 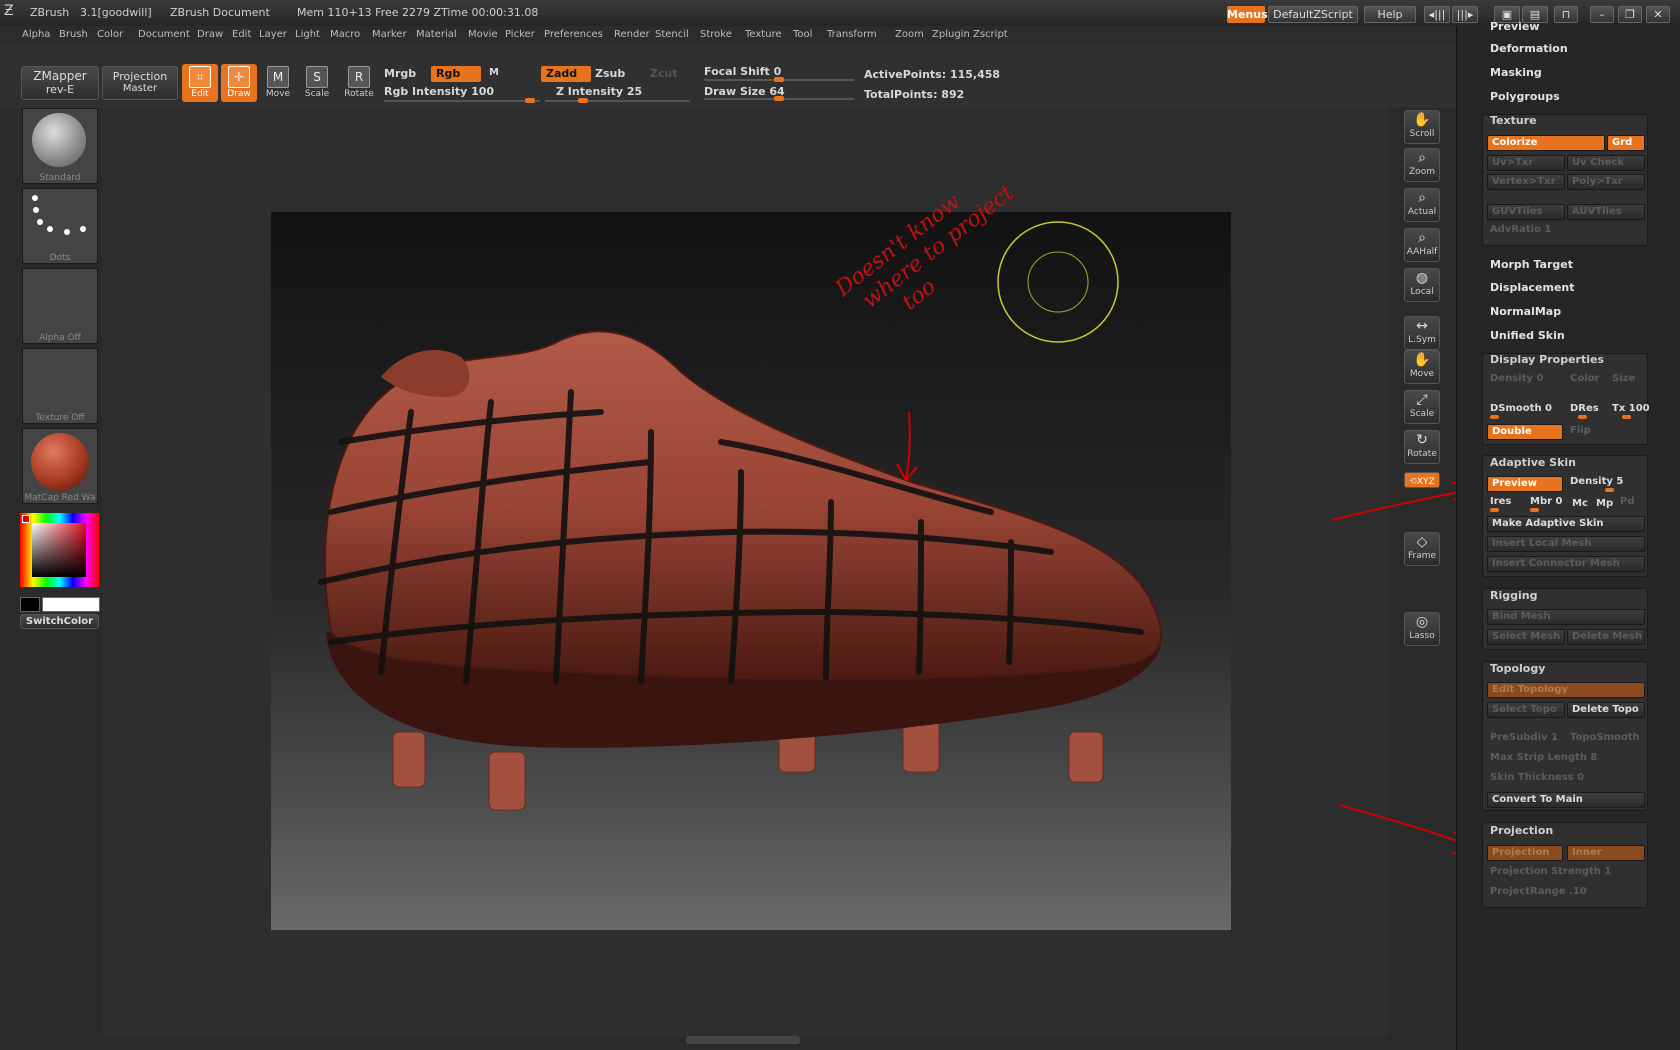 What do you see at coordinates (1543, 757) in the screenshot?
I see `max-strip-length-slider: Max Strip Length 8` at bounding box center [1543, 757].